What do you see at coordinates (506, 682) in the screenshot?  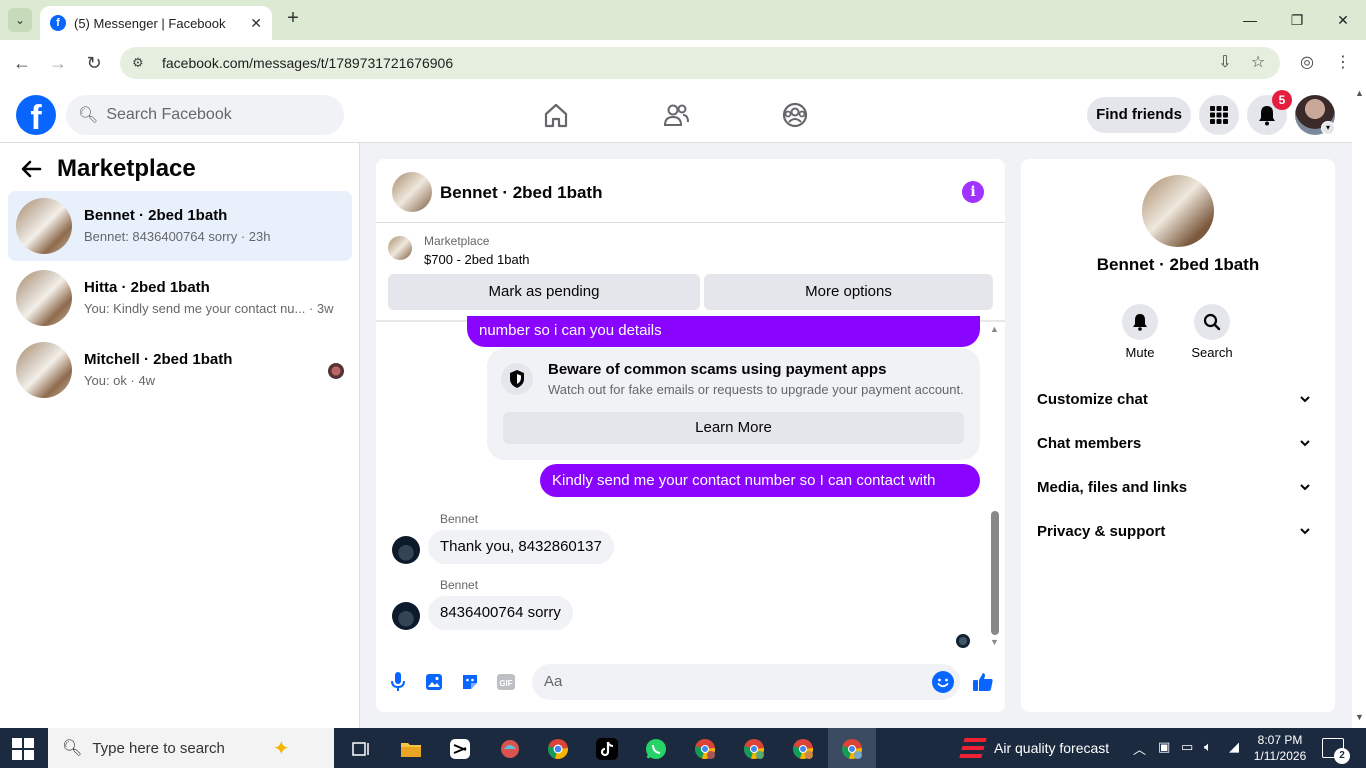 I see `gif-icon: GIF` at bounding box center [506, 682].